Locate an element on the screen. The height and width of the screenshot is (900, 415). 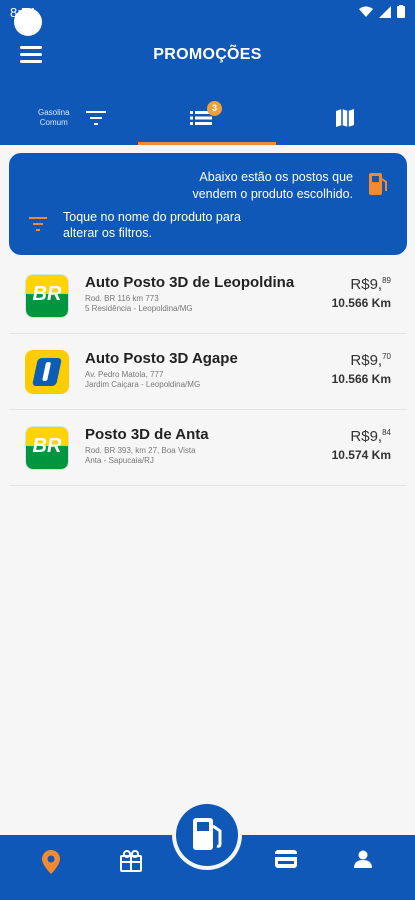
page-title: PROMOÇÕES is located at coordinates (207, 54).